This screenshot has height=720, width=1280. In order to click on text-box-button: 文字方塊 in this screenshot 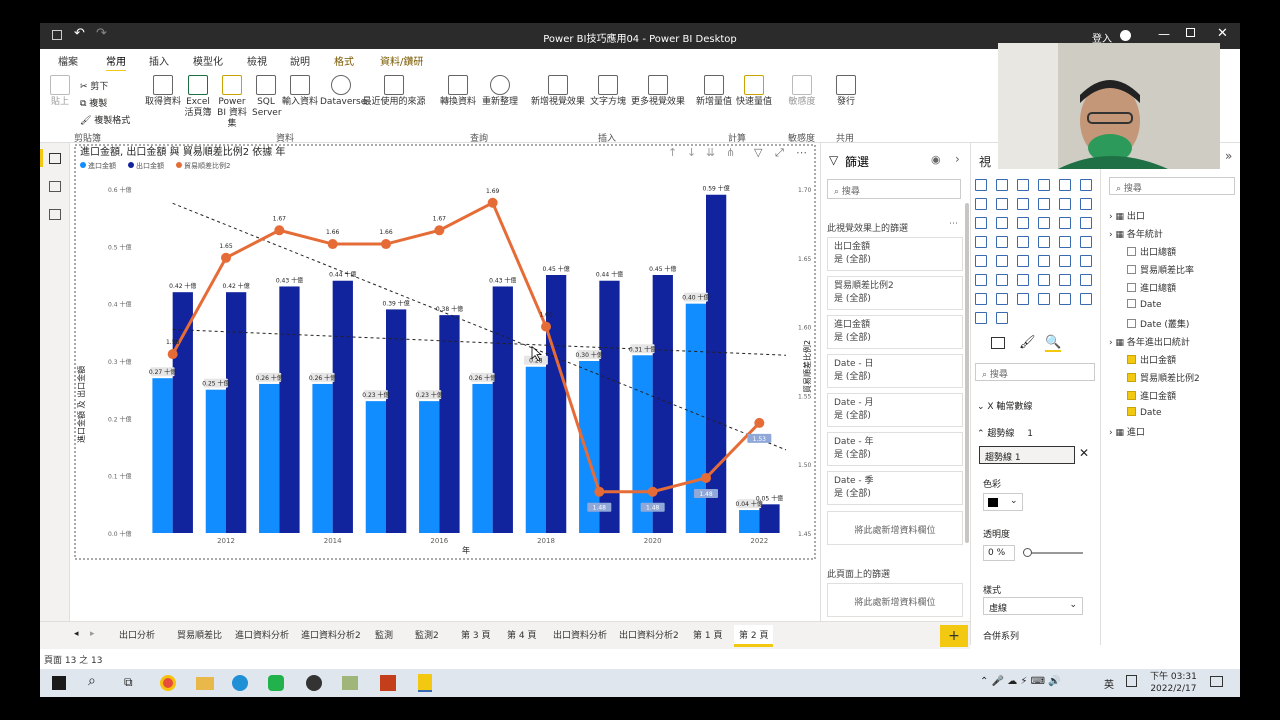, I will do `click(608, 91)`.